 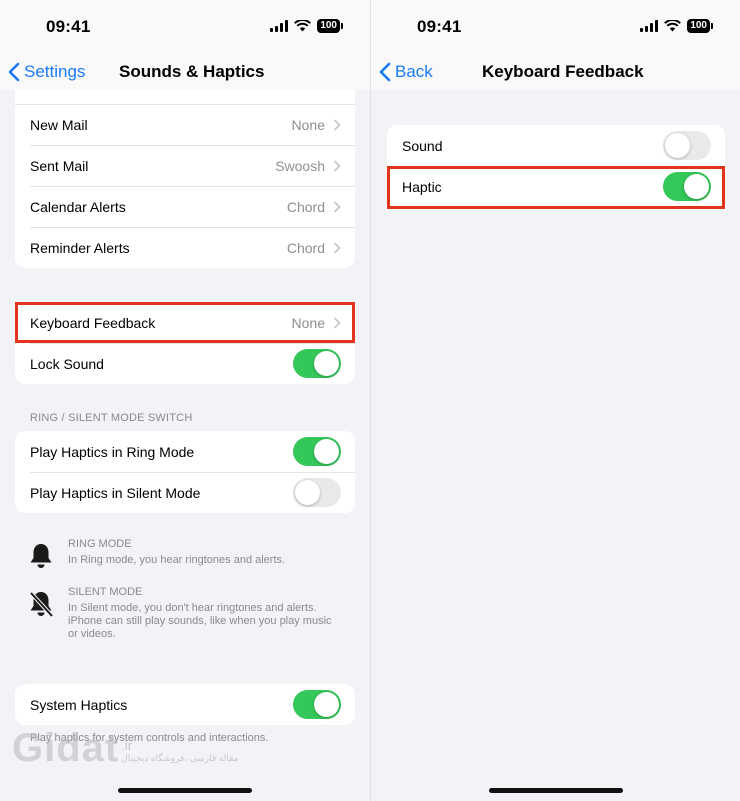 What do you see at coordinates (59, 125) in the screenshot?
I see `row-label: New Mail` at bounding box center [59, 125].